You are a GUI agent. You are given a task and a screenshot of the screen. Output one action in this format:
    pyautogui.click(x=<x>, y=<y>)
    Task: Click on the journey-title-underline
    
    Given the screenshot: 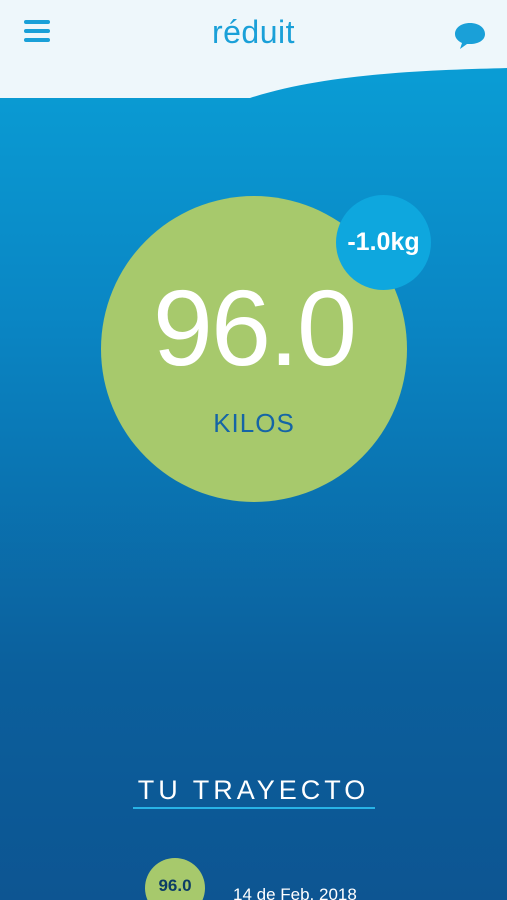 What is the action you would take?
    pyautogui.click(x=254, y=808)
    